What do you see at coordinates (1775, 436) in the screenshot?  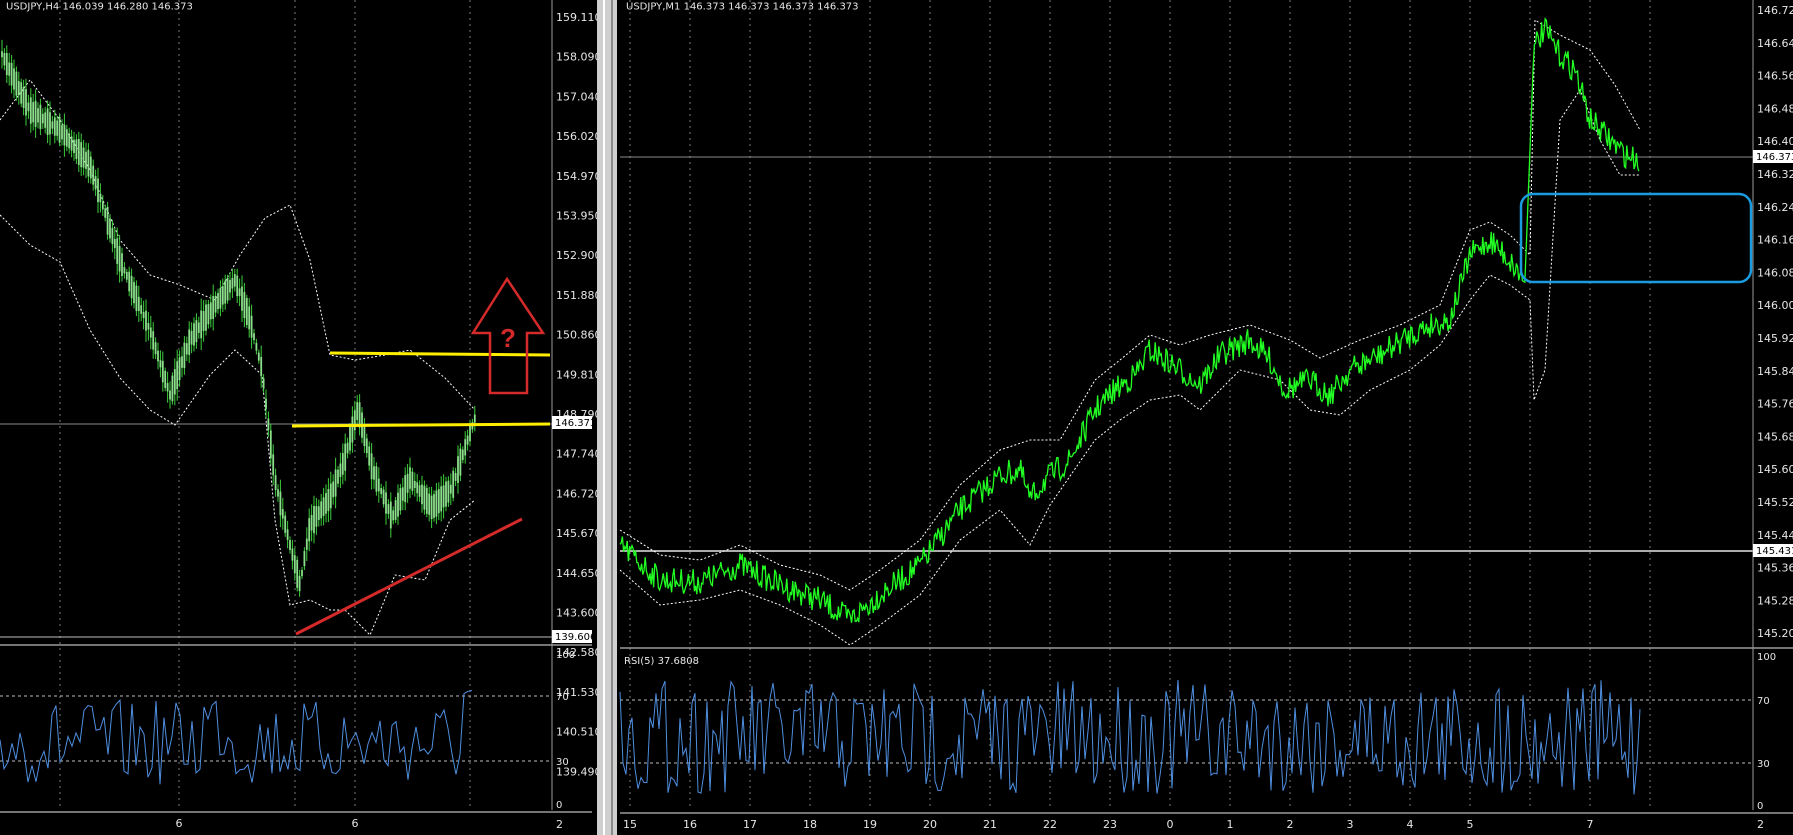 I see `right-price-level: 145.685` at bounding box center [1775, 436].